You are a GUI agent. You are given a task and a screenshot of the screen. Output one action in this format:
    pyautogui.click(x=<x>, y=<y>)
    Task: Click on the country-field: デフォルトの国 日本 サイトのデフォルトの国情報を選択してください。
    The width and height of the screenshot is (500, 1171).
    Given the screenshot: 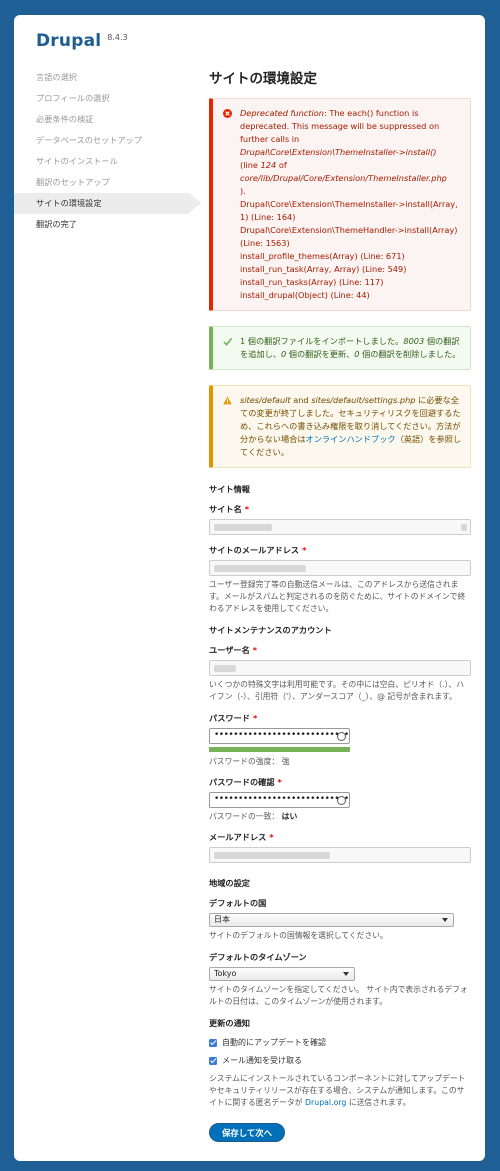 What is the action you would take?
    pyautogui.click(x=340, y=919)
    